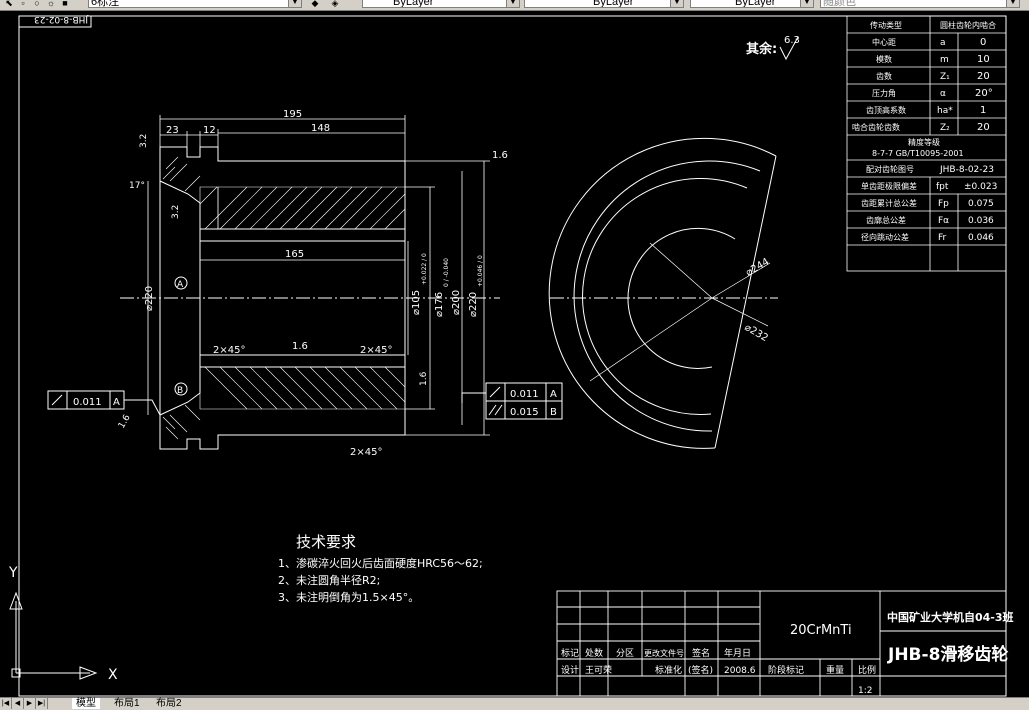  What do you see at coordinates (480, 271) in the screenshot?
I see `dim-phi220-tol: +0.046 / 0` at bounding box center [480, 271].